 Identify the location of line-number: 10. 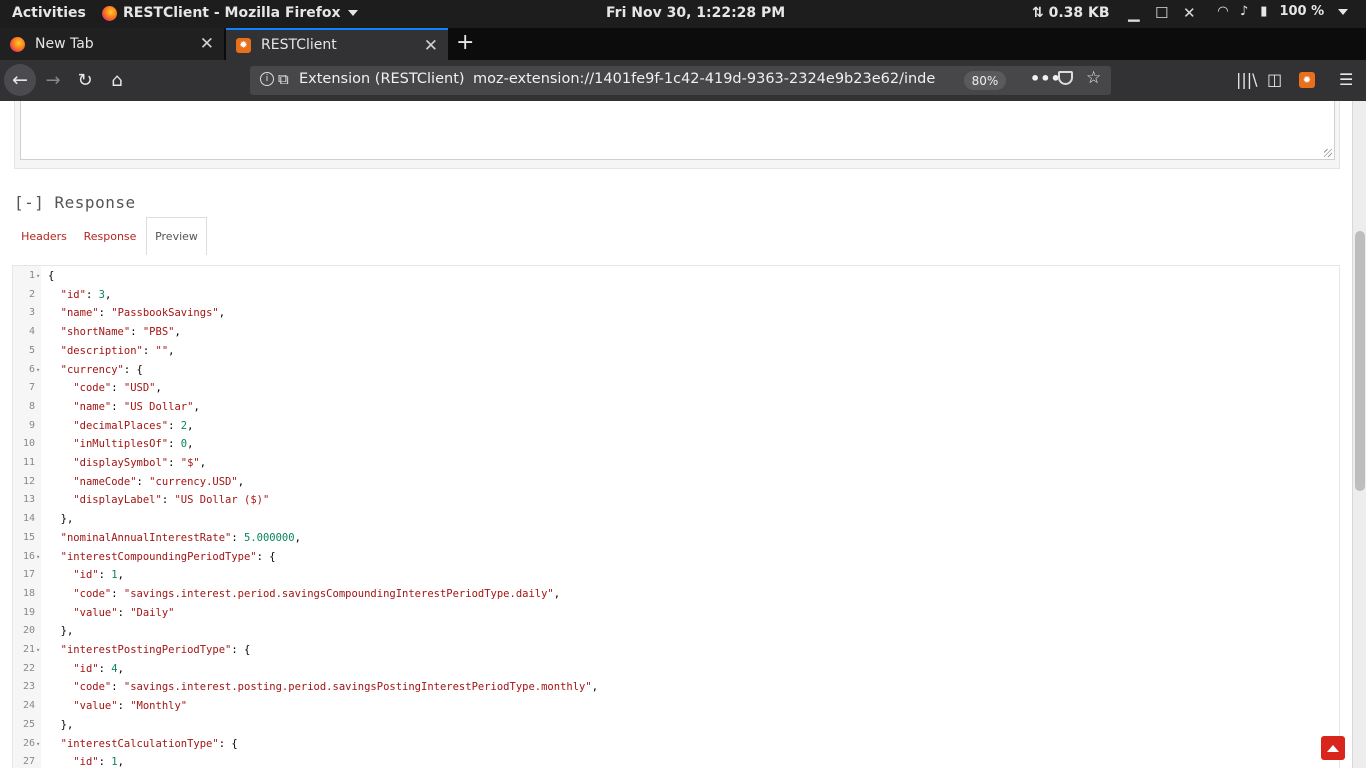
(28, 444).